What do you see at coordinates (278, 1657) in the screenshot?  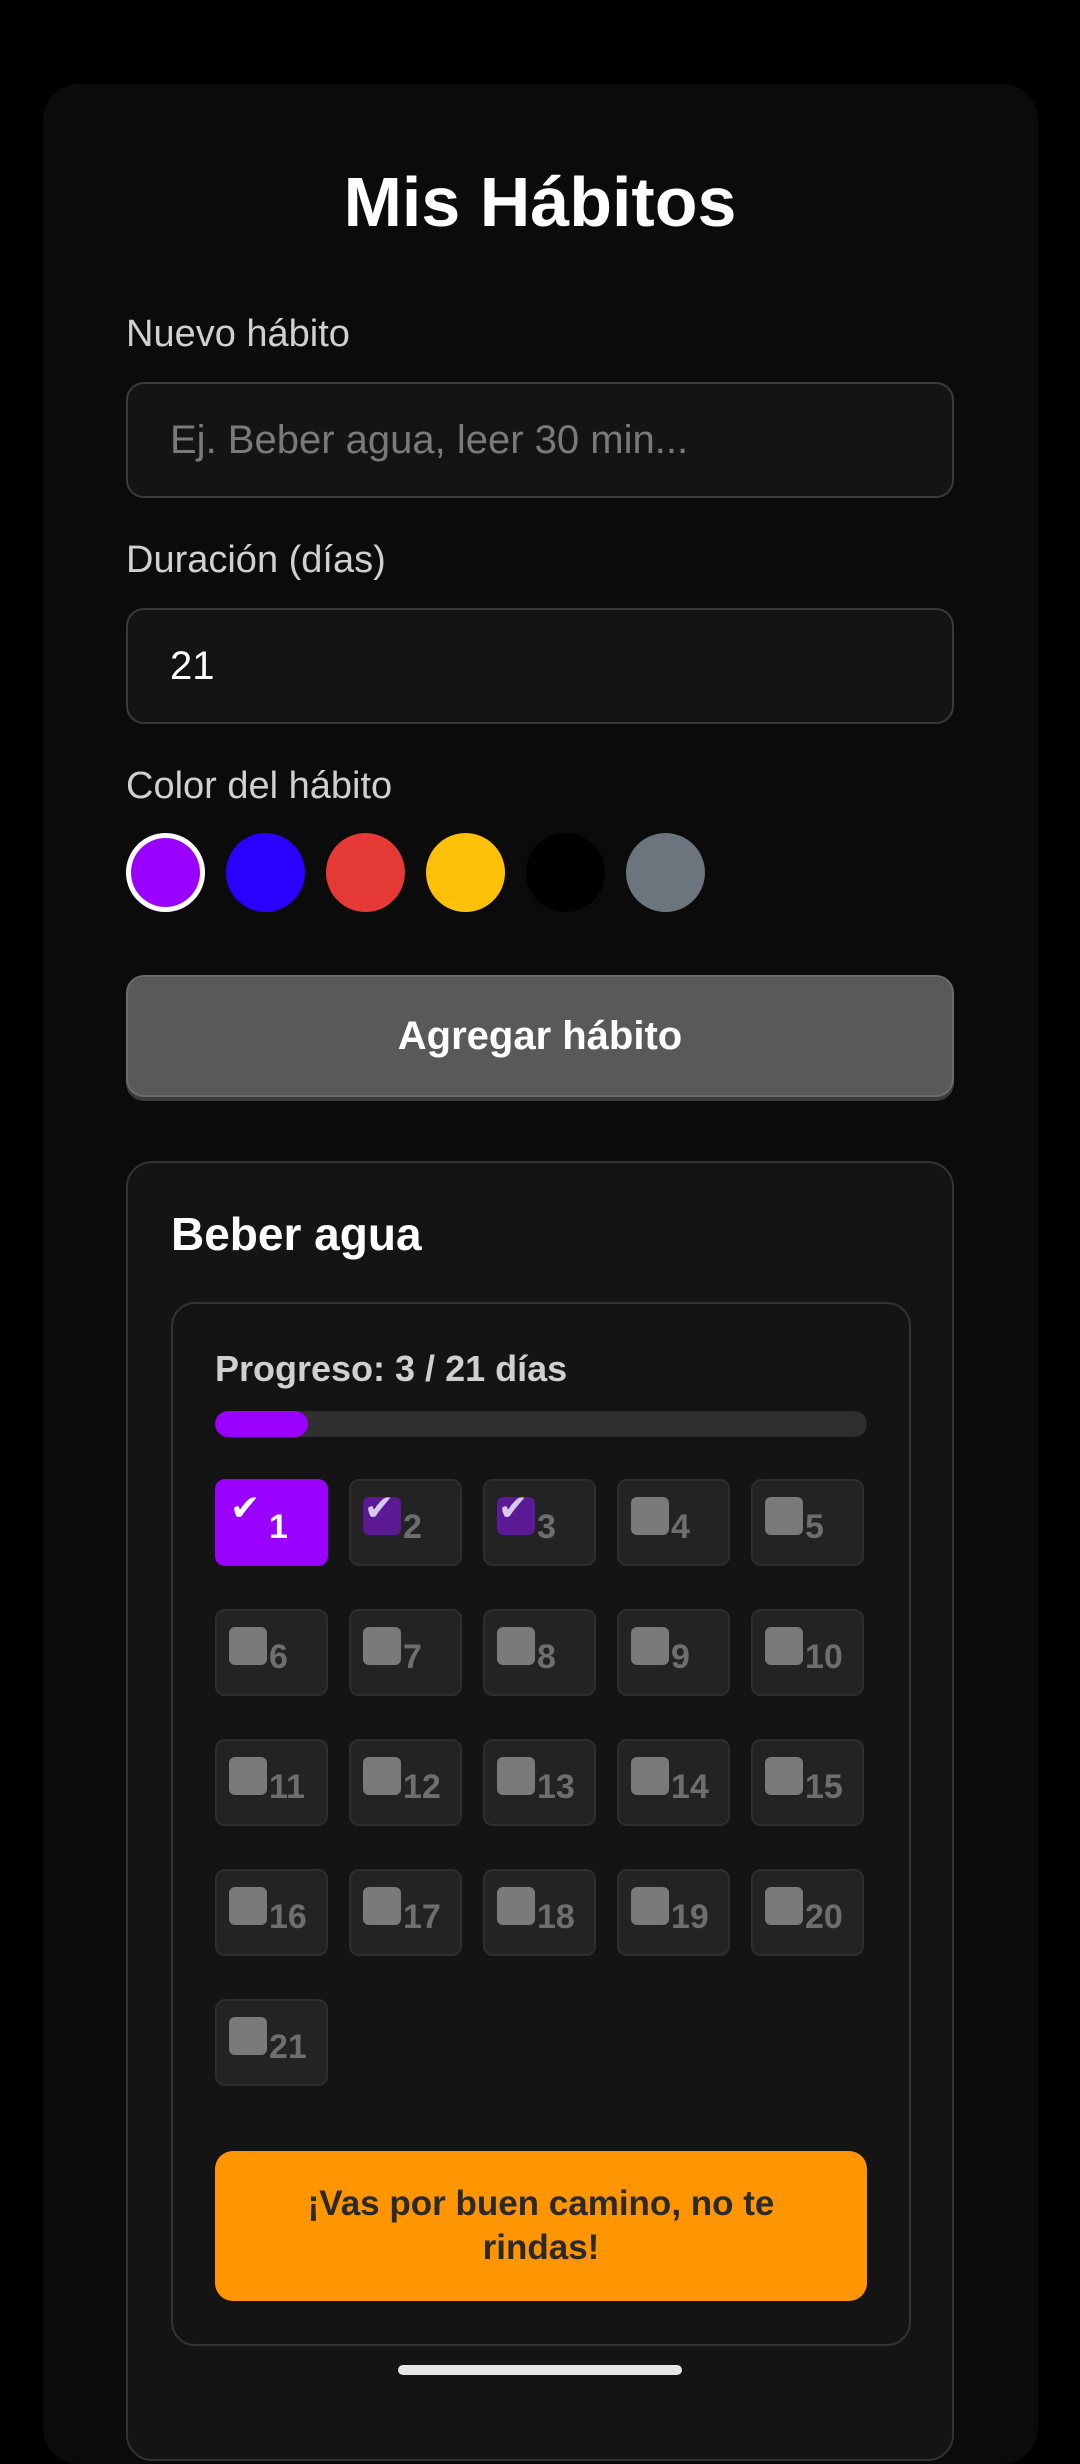 I see `day-number: 6` at bounding box center [278, 1657].